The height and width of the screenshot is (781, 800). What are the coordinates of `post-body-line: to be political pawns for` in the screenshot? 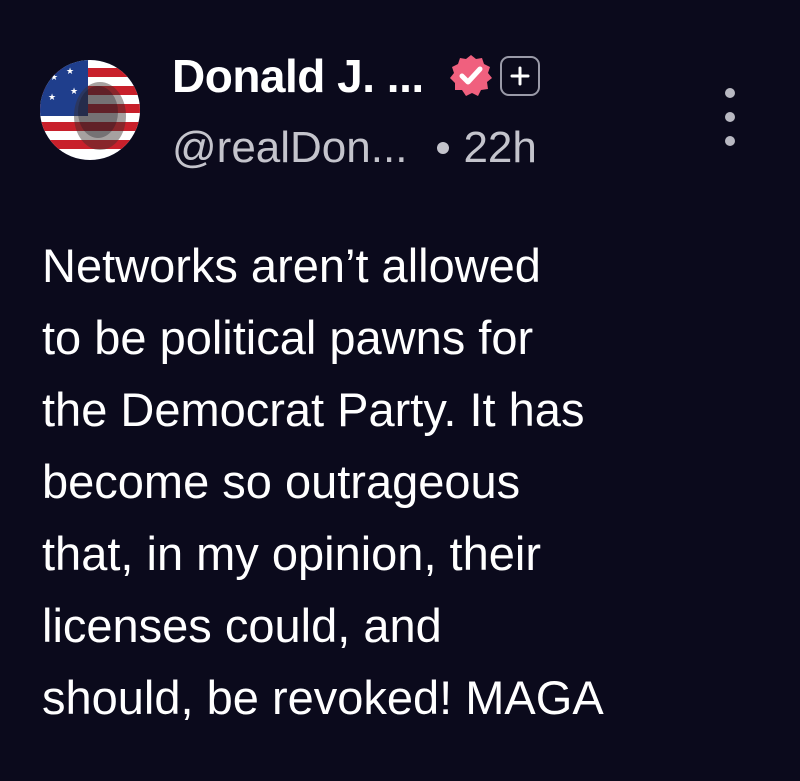 It's located at (288, 337).